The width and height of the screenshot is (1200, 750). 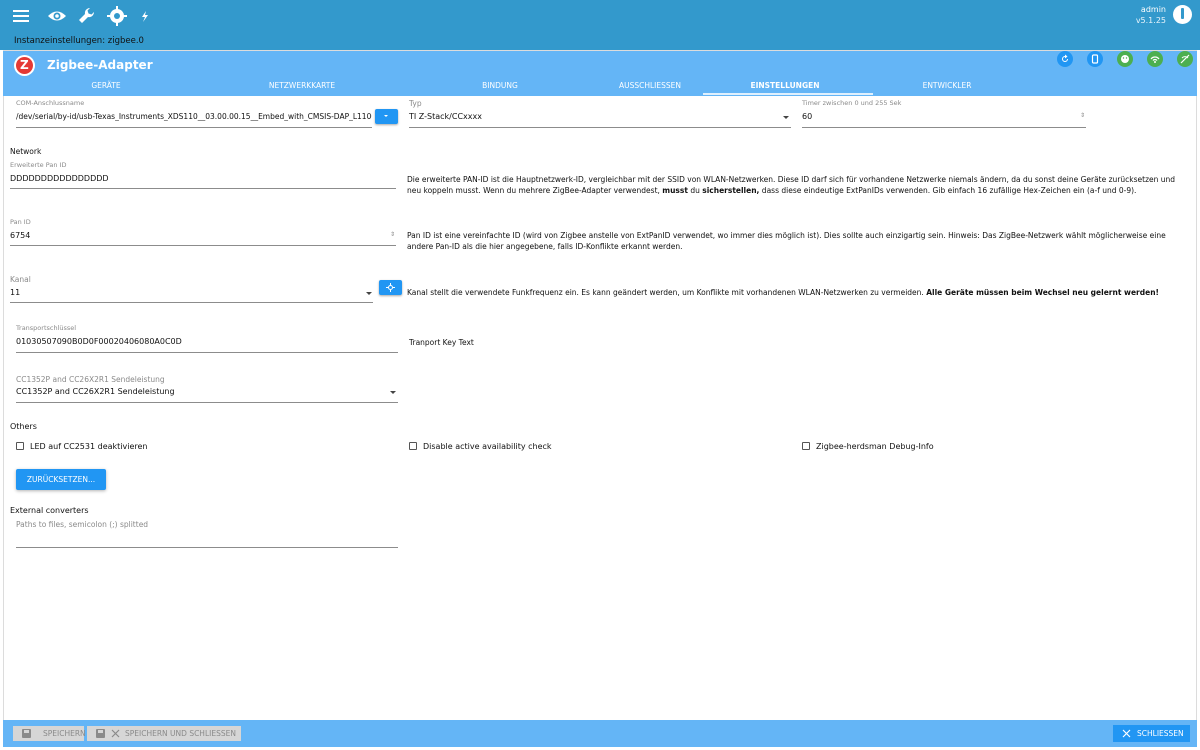 I want to click on channel-label: Kanal, so click(x=20, y=279).